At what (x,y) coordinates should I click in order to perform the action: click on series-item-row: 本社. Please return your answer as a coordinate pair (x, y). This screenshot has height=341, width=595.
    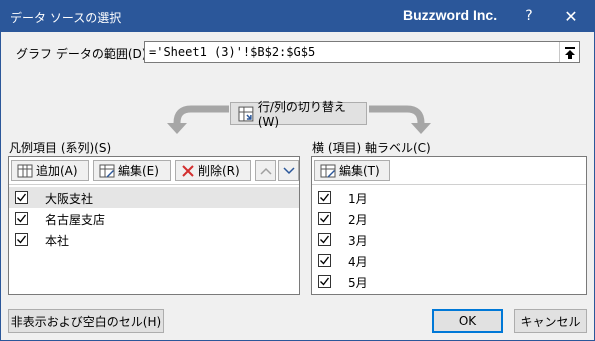
    Looking at the image, I should click on (154, 239).